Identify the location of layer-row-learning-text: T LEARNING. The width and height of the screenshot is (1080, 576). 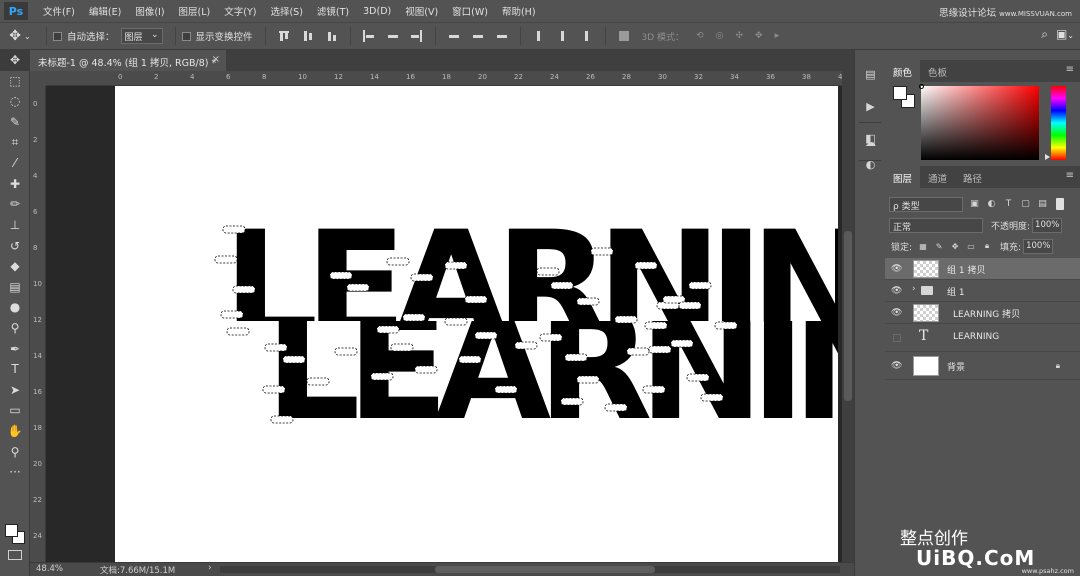
(982, 338).